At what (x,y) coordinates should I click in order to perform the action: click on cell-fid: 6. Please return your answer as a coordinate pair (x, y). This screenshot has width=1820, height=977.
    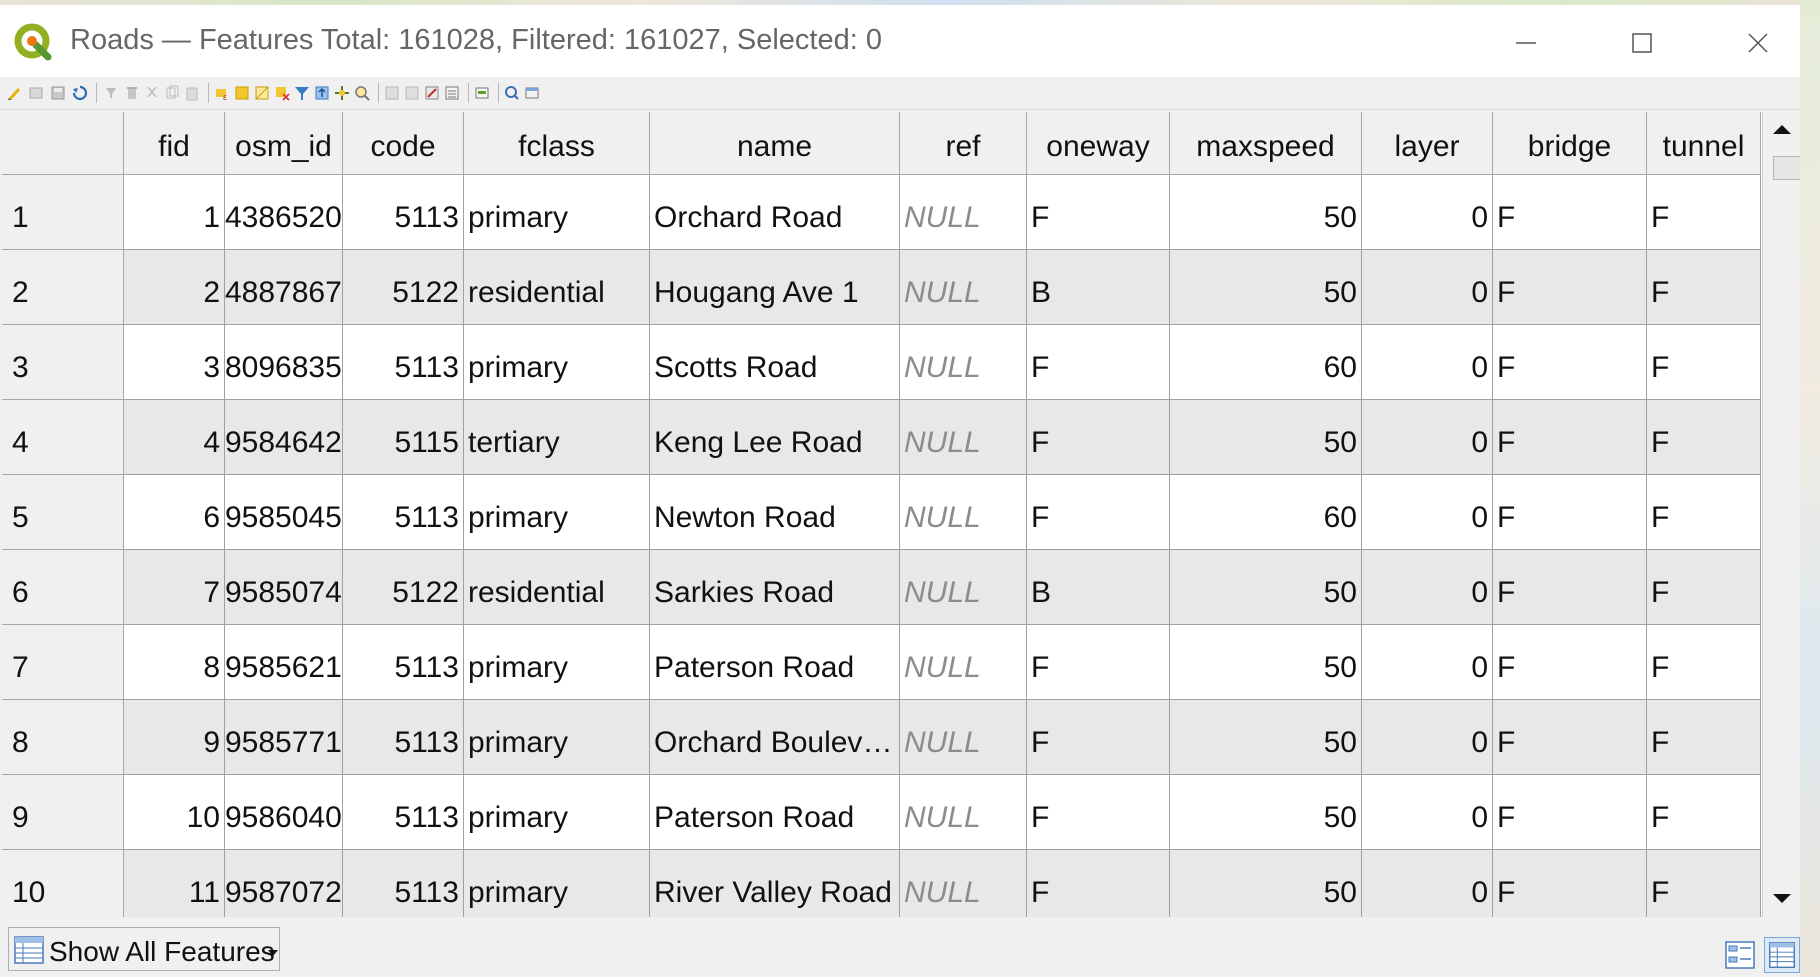
    Looking at the image, I should click on (174, 512).